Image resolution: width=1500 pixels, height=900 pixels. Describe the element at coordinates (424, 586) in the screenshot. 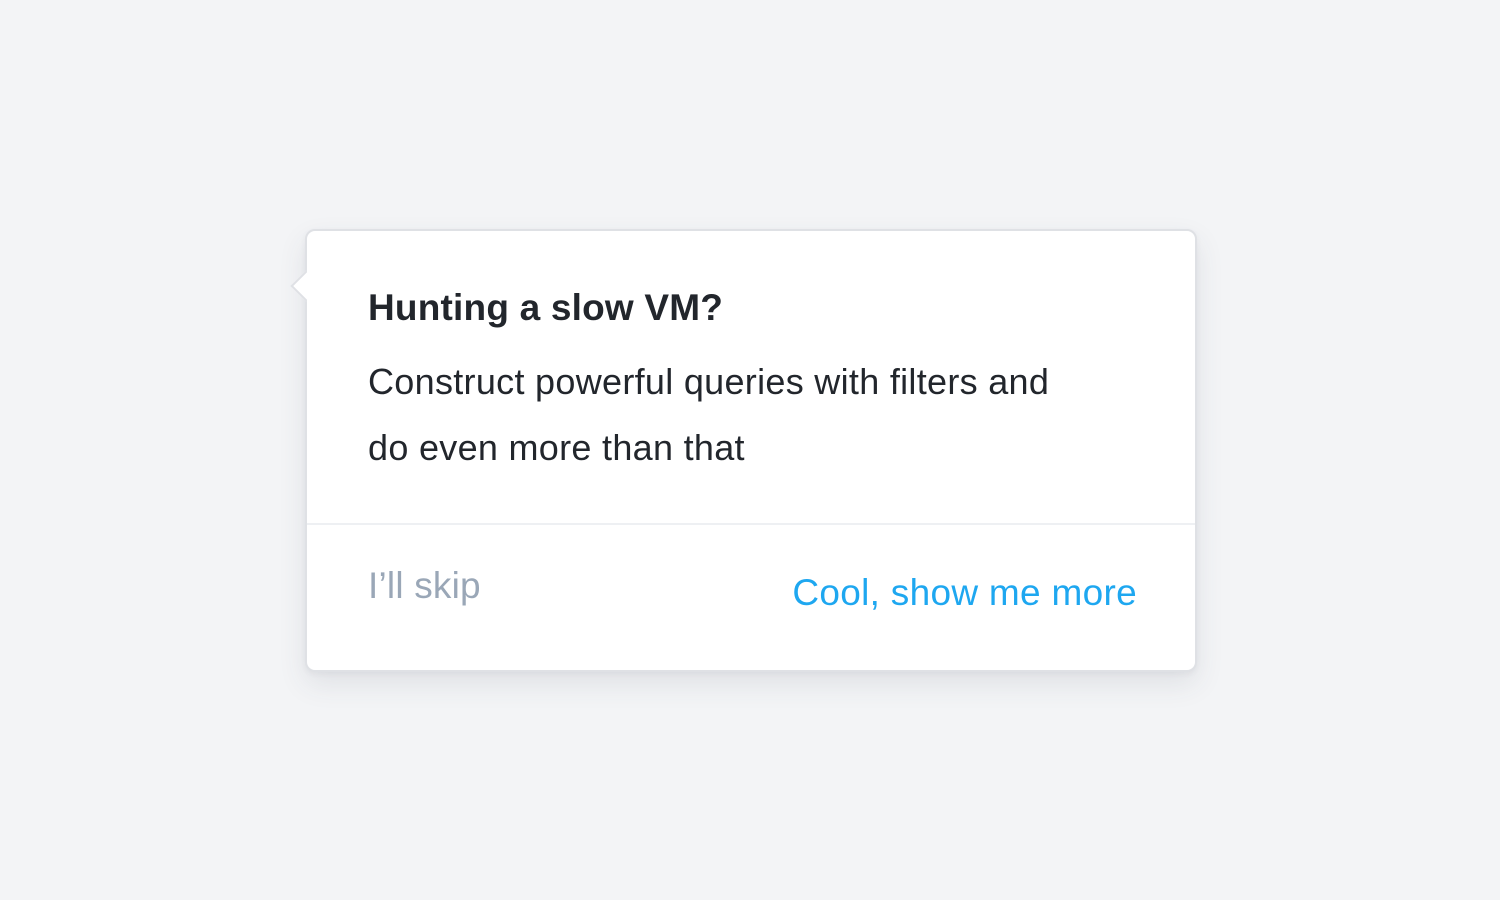

I see `skip-button: I’ll skip` at that location.